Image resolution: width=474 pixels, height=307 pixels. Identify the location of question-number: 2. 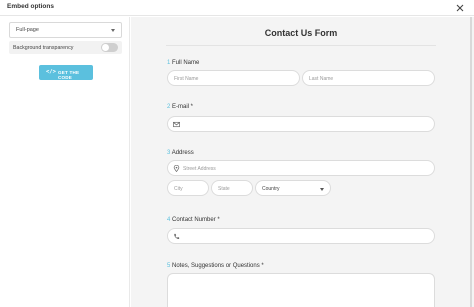
(169, 107).